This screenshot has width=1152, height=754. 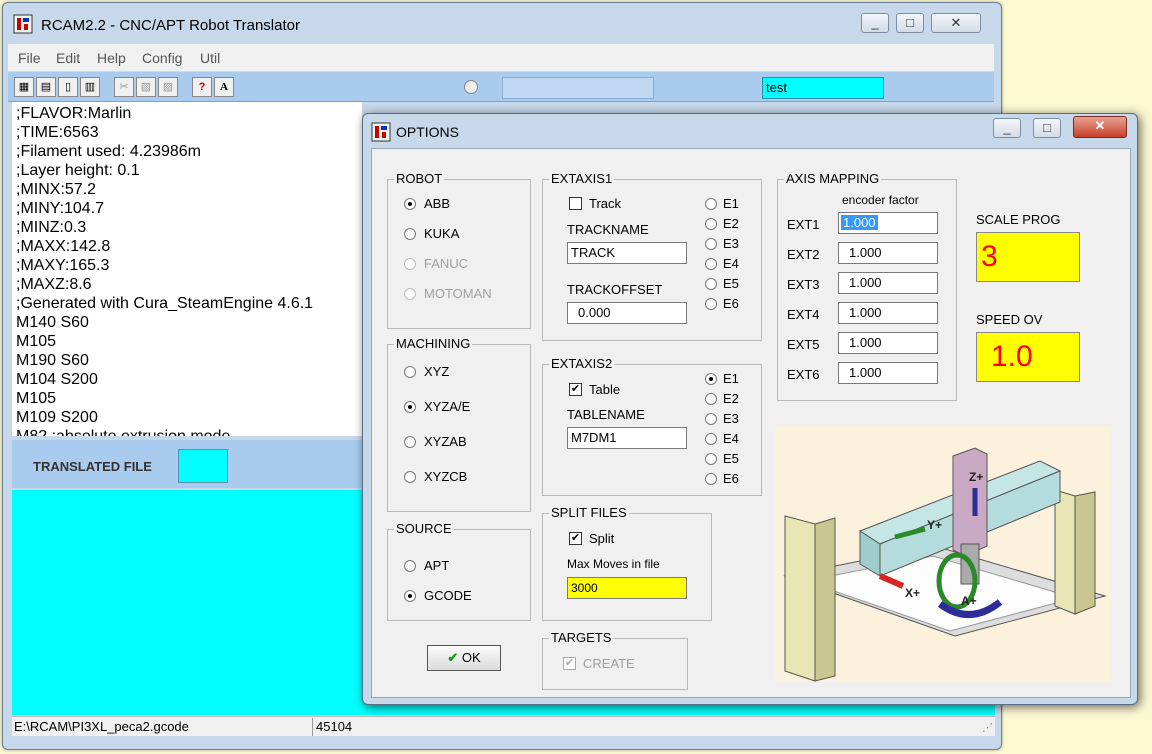 I want to click on options-minimize-button: _, so click(x=1007, y=128).